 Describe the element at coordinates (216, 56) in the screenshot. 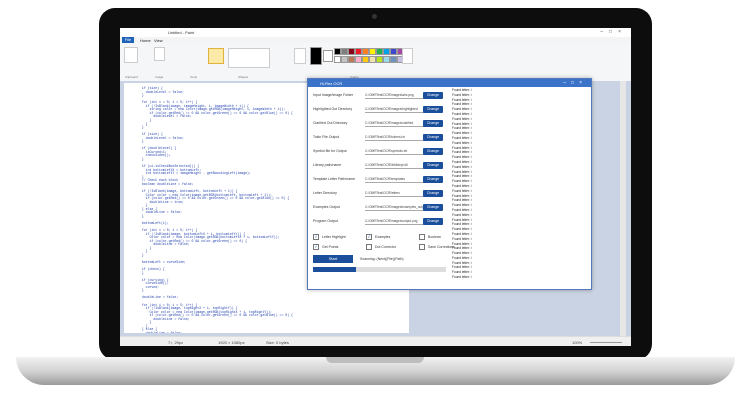

I see `brushes-button` at that location.